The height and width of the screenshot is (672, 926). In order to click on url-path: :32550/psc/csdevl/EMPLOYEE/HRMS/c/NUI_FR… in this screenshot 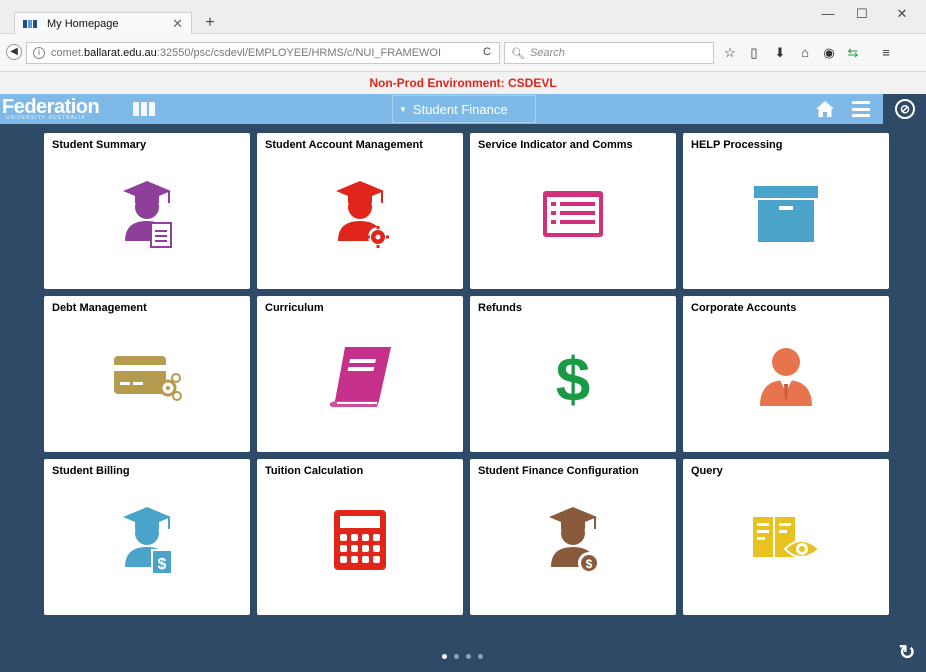, I will do `click(299, 53)`.